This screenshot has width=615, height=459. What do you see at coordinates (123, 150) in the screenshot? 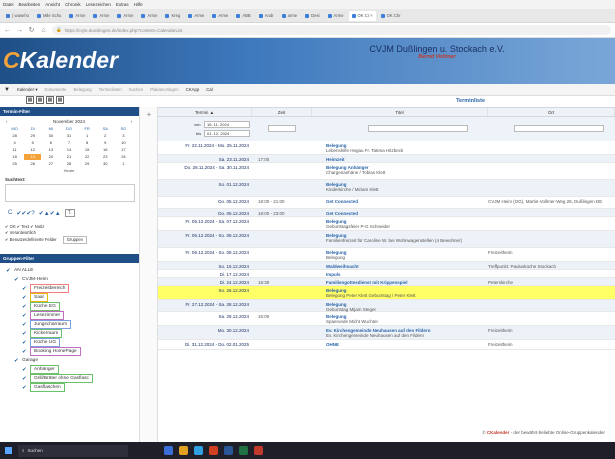
I see `calendar-day: 17` at bounding box center [123, 150].